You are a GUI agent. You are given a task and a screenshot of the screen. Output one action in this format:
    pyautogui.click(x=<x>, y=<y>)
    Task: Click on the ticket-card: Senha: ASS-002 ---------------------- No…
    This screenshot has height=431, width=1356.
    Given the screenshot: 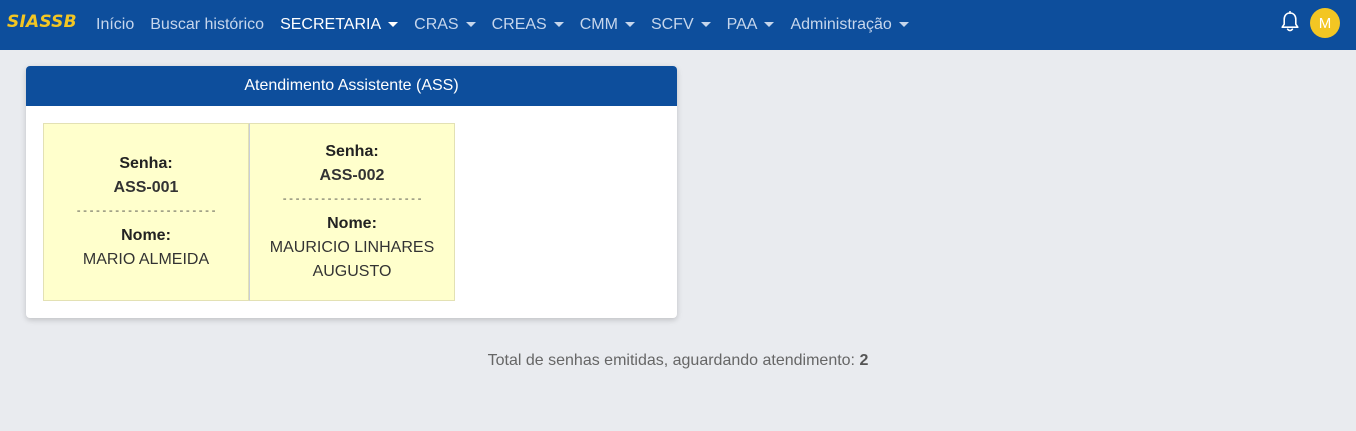 What is the action you would take?
    pyautogui.click(x=352, y=212)
    